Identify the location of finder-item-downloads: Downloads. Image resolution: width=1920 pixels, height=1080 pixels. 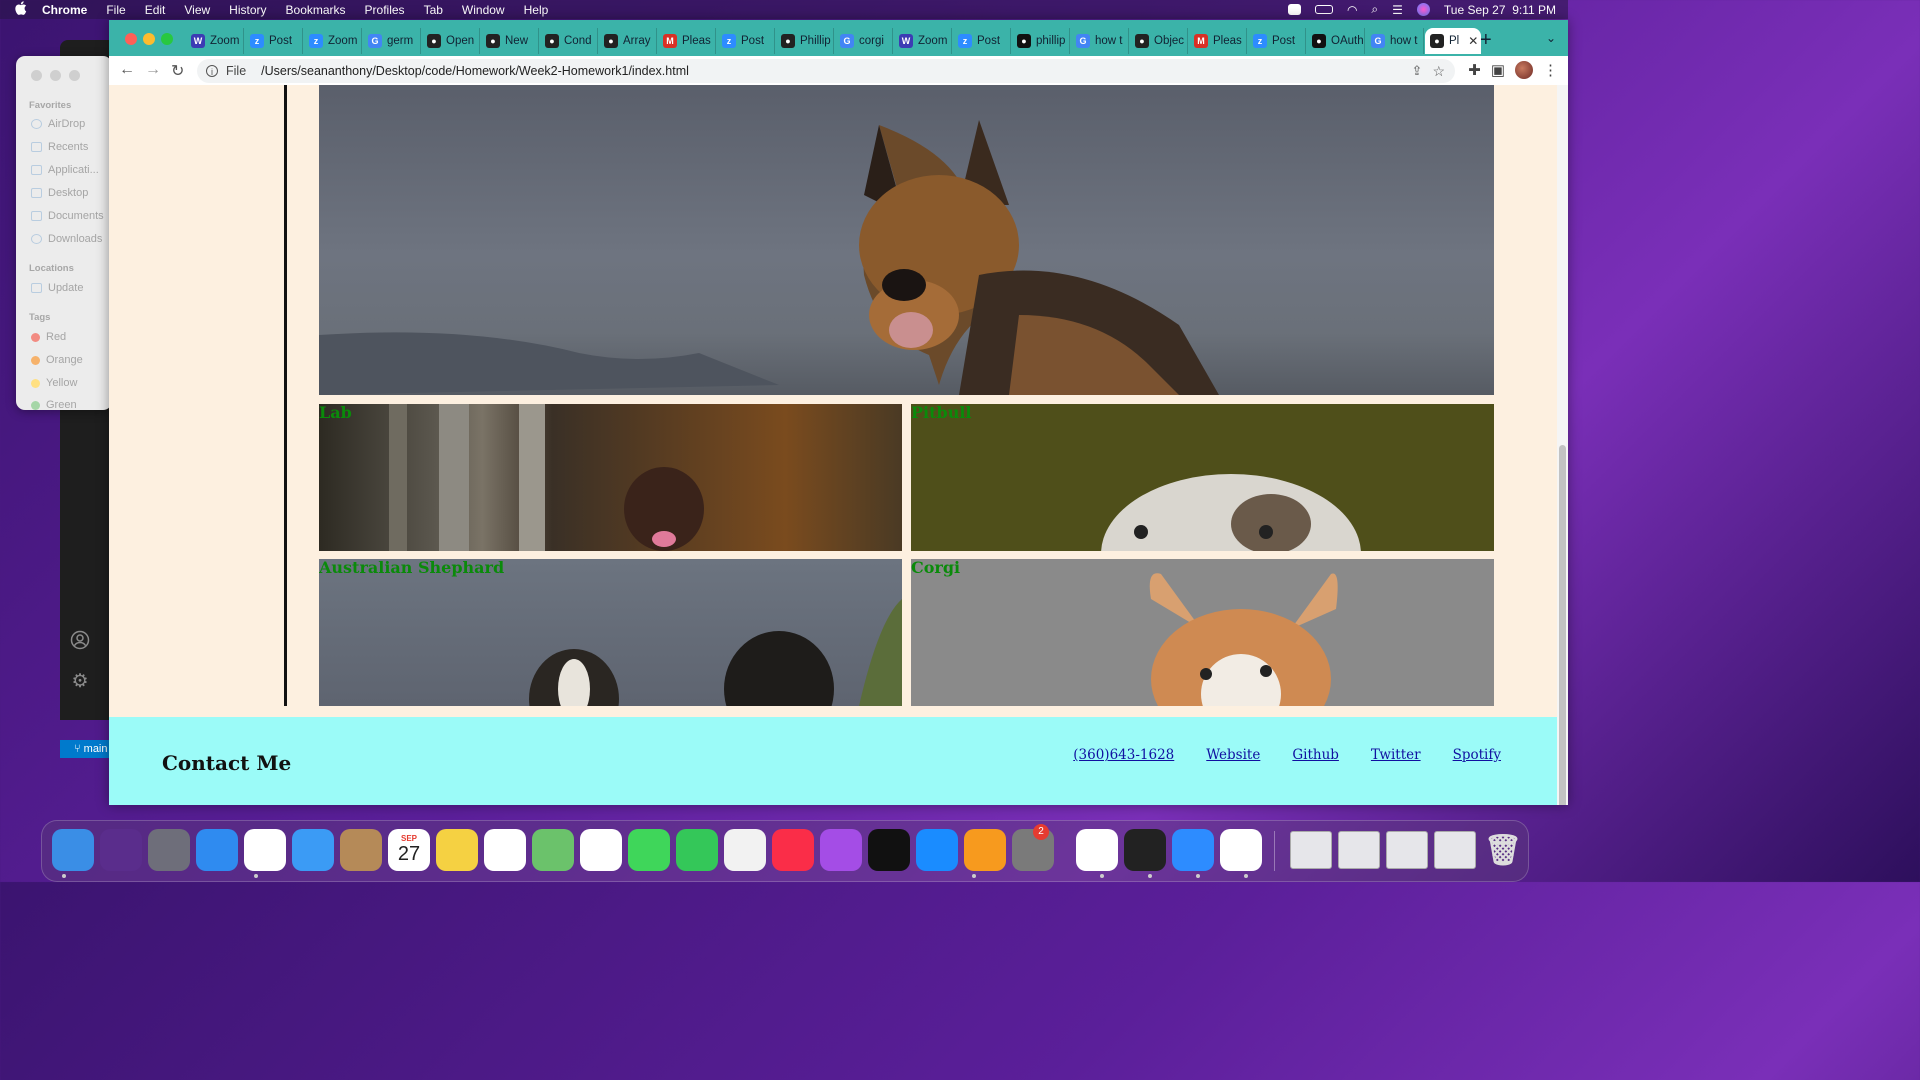
(66, 239).